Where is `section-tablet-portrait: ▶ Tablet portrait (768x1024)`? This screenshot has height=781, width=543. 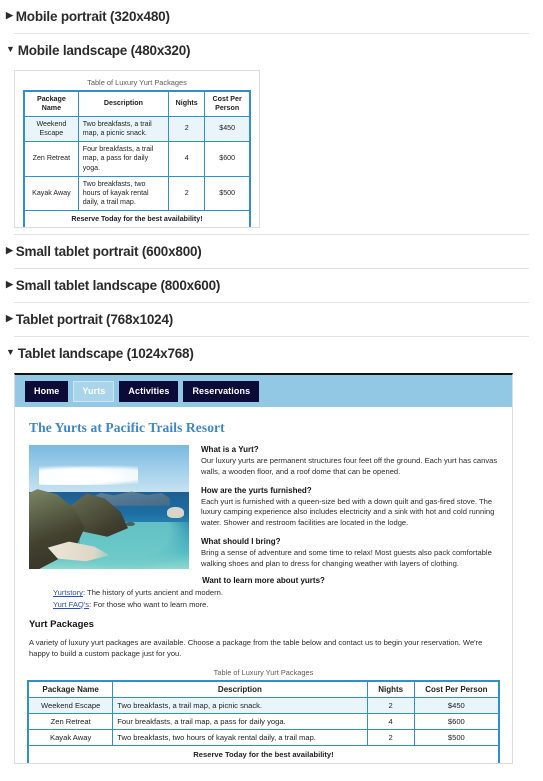
section-tablet-portrait: ▶ Tablet portrait (768x1024) is located at coordinates (271, 320).